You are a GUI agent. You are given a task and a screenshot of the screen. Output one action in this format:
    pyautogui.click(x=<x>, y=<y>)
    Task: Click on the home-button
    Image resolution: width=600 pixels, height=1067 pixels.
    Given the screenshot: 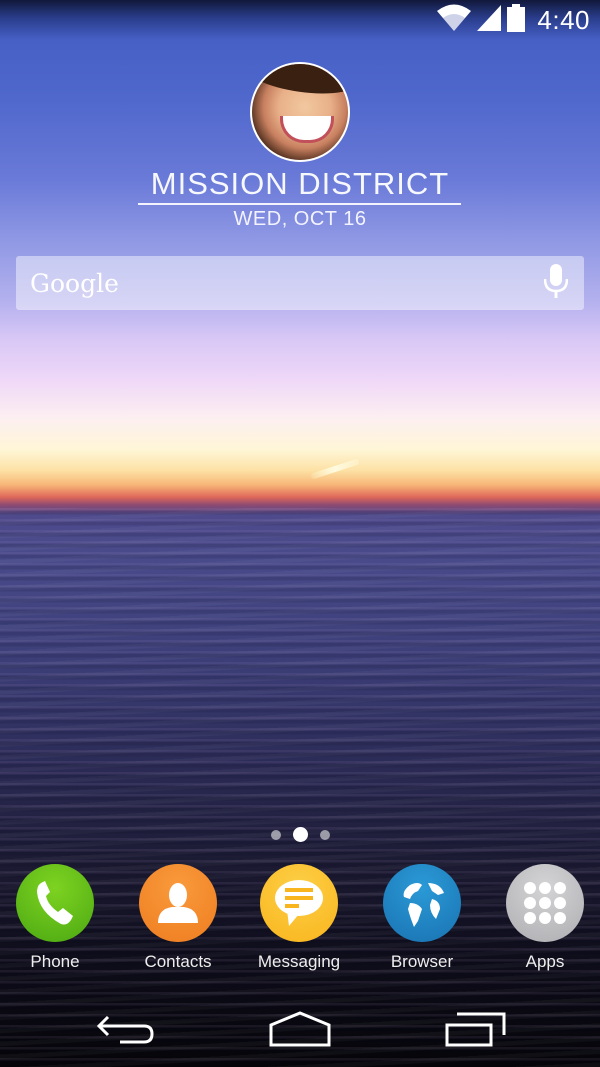 What is the action you would take?
    pyautogui.click(x=300, y=1029)
    